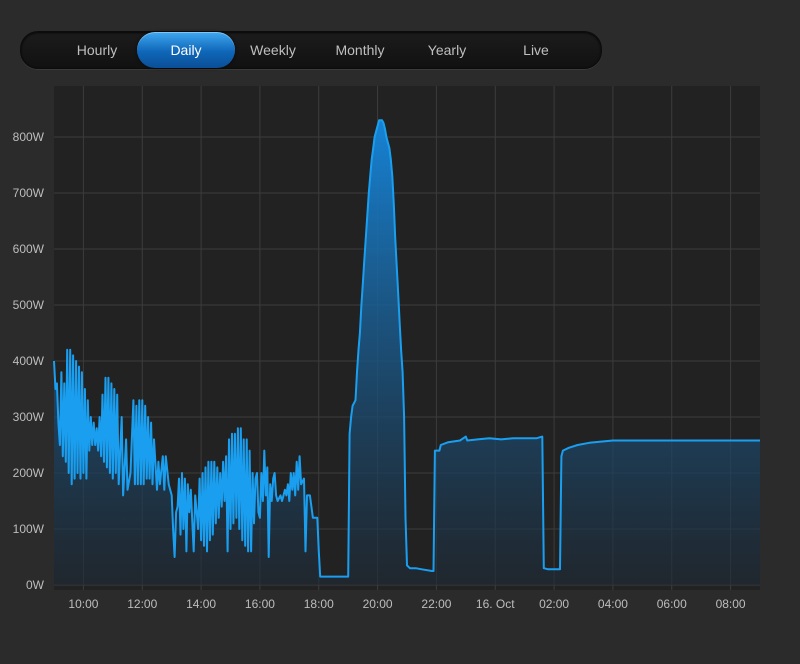 This screenshot has width=800, height=664. What do you see at coordinates (35, 585) in the screenshot?
I see `y-tick-label: 0W` at bounding box center [35, 585].